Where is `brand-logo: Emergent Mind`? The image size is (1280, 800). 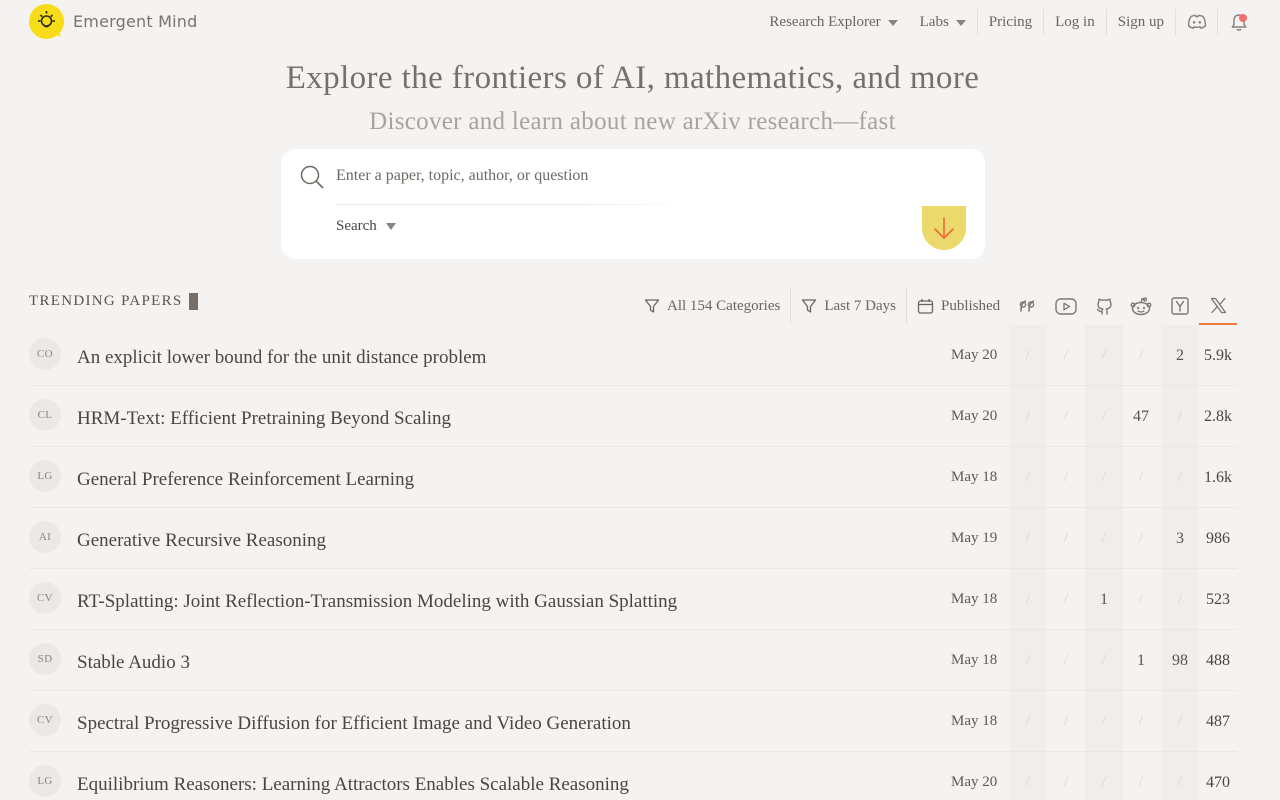
brand-logo: Emergent Mind is located at coordinates (113, 21).